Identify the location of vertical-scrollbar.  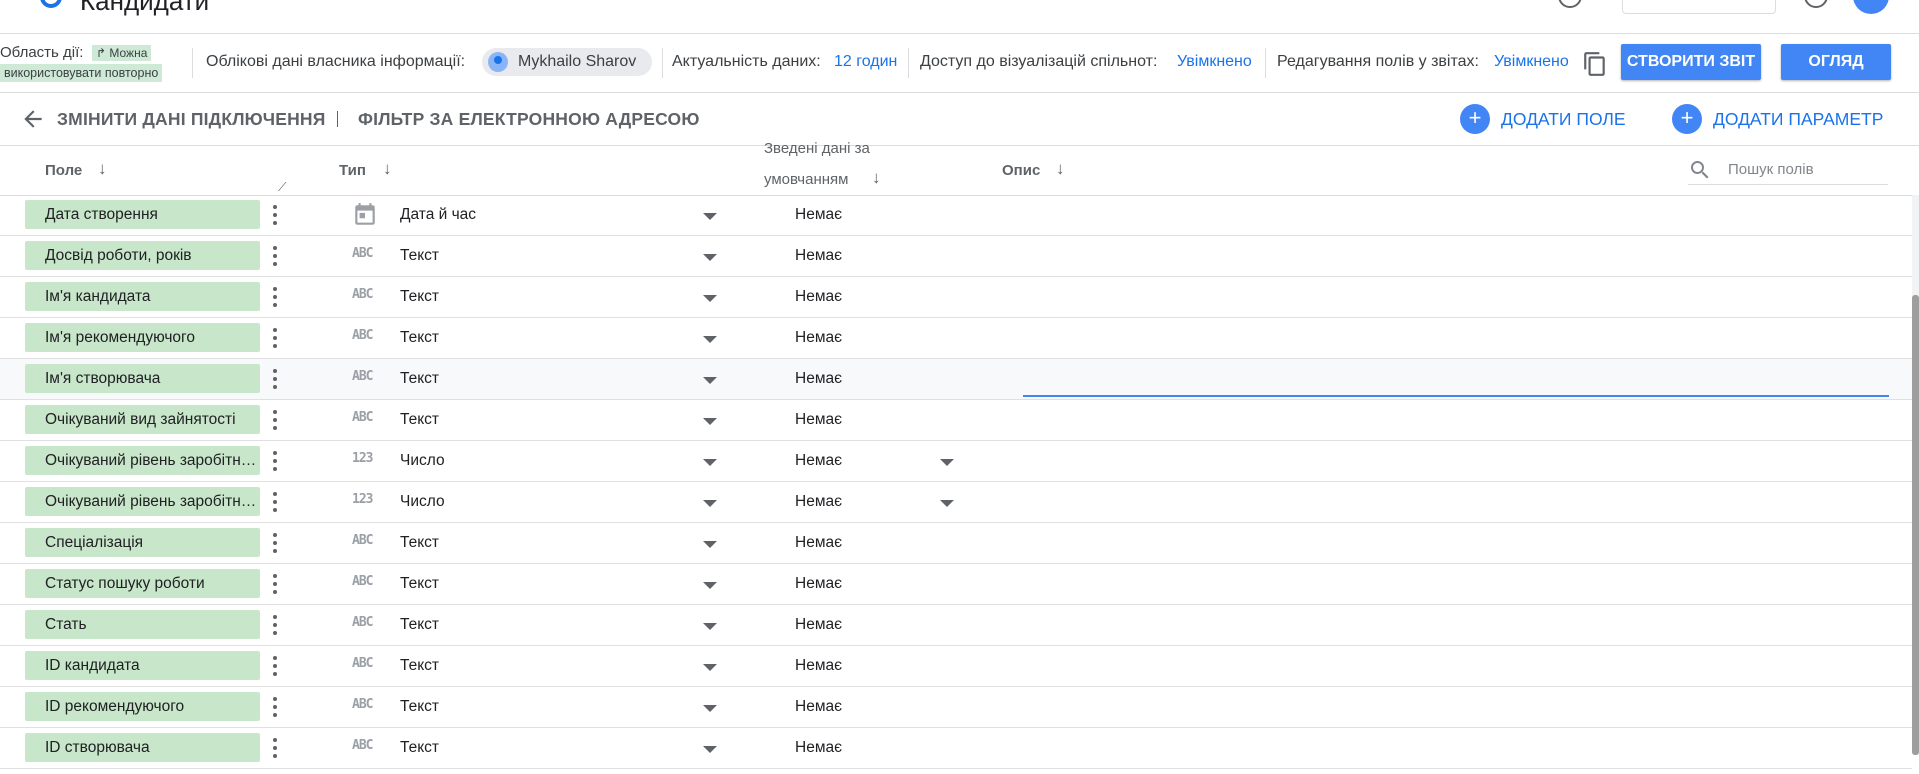
(1915, 475).